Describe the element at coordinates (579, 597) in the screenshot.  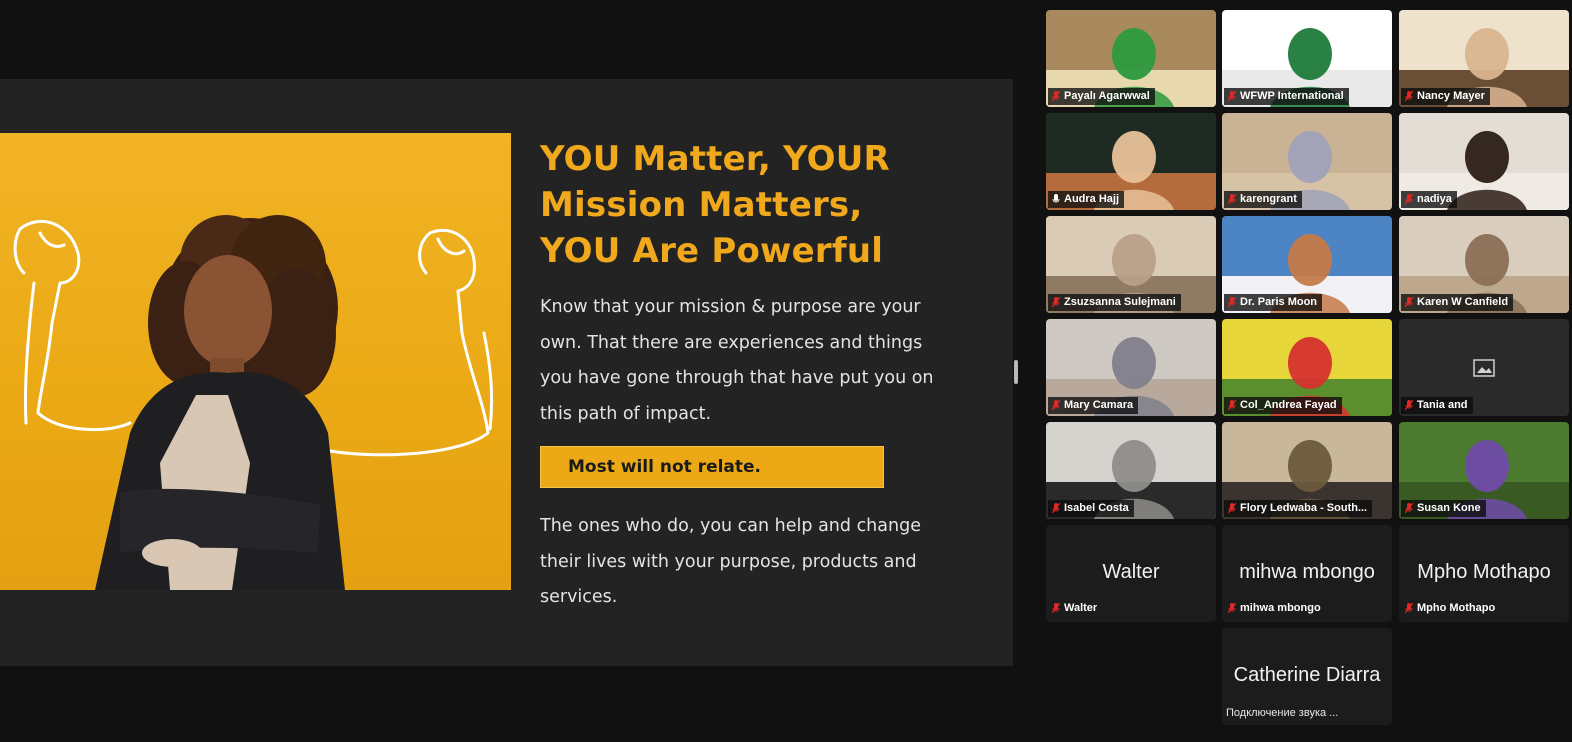
I see `slide-paragraph-line: services.` at that location.